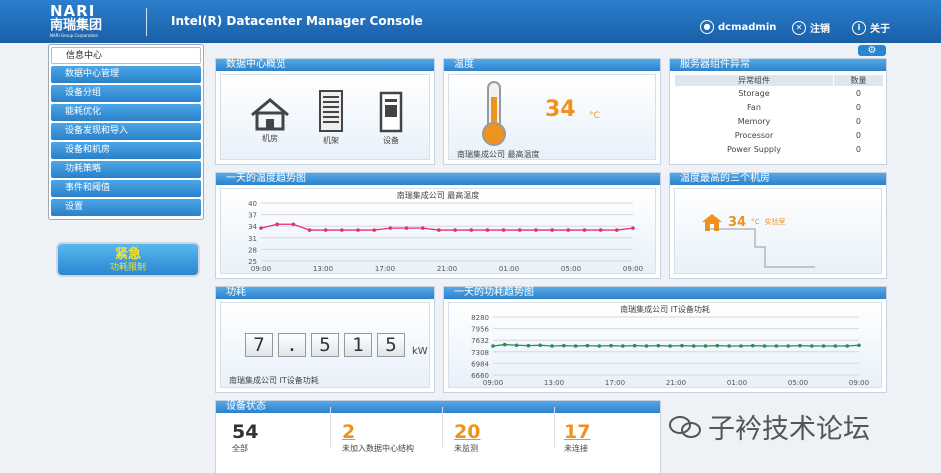  I want to click on x-tick-label: 09:00, so click(633, 269).